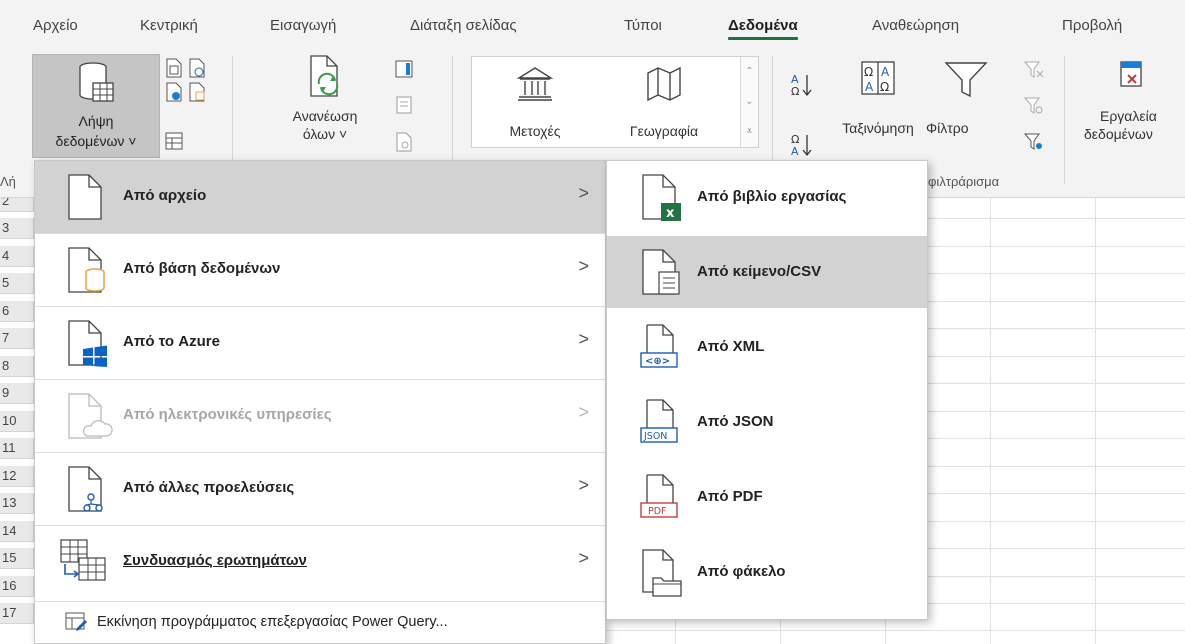 The height and width of the screenshot is (644, 1185). Describe the element at coordinates (657, 511) in the screenshot. I see `pdf-badge-text: PDF` at that location.